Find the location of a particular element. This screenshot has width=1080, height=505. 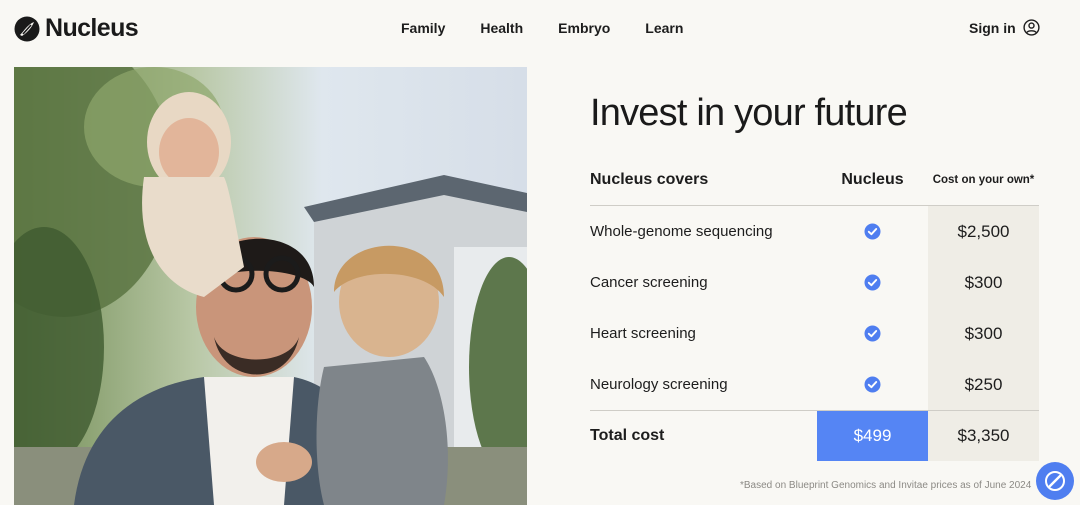

nav-item-learn: Learn is located at coordinates (664, 28).